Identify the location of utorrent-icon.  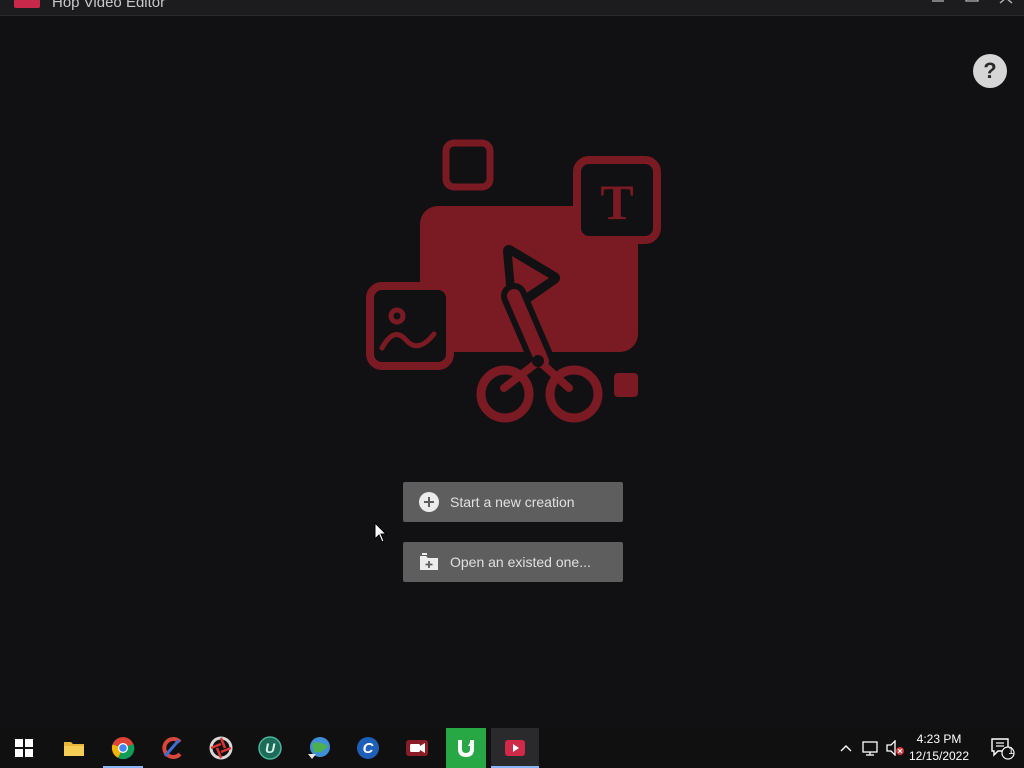
(466, 748).